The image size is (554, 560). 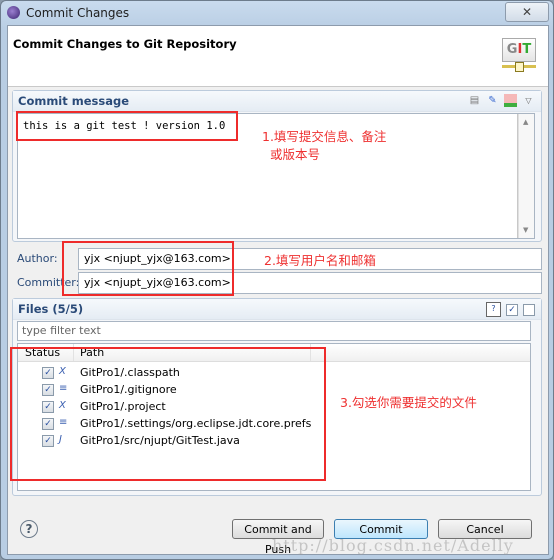 What do you see at coordinates (128, 389) in the screenshot?
I see `file-path: GitPro1/.gitignore` at bounding box center [128, 389].